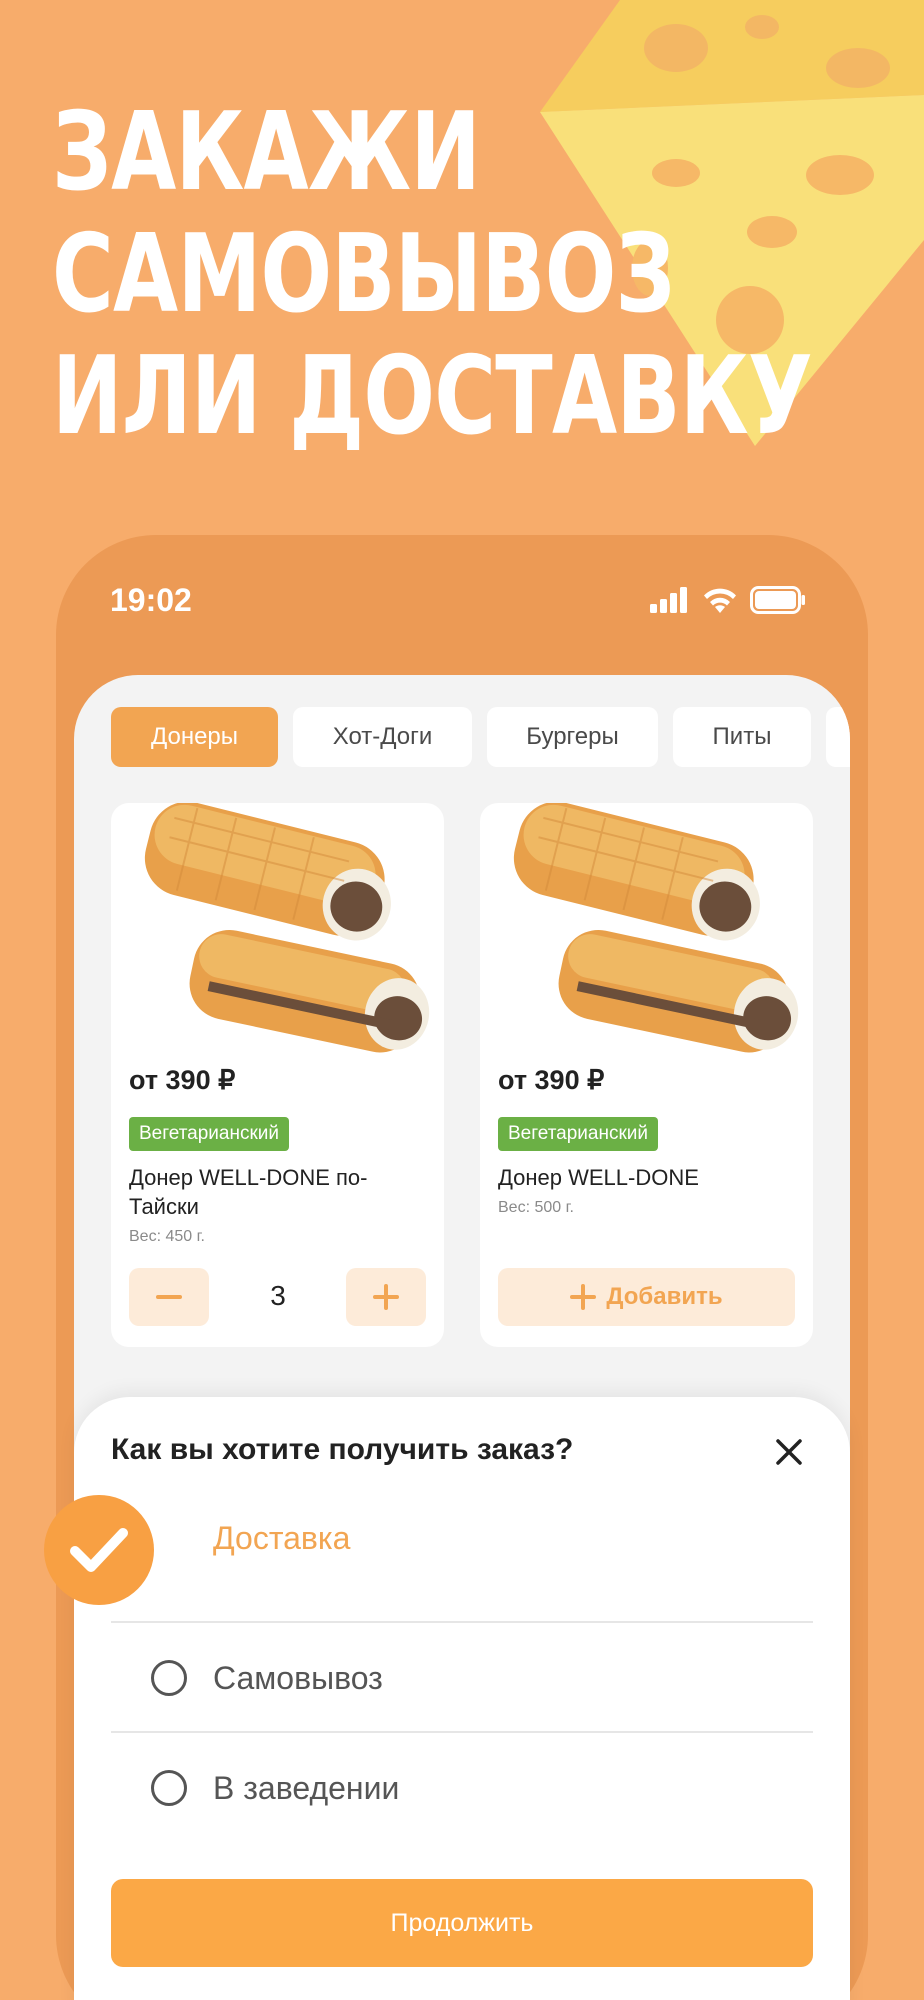 The width and height of the screenshot is (924, 2000). What do you see at coordinates (363, 274) in the screenshot?
I see `headline-line-2: САМОВЫВОЗ` at bounding box center [363, 274].